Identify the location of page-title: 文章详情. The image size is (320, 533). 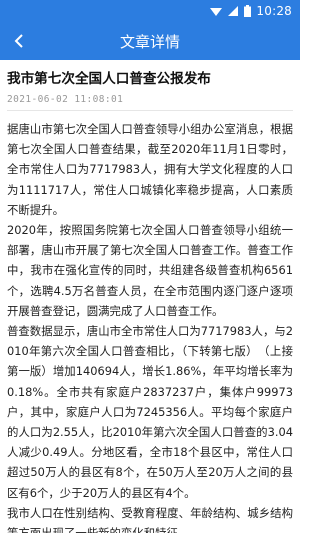
(149, 41).